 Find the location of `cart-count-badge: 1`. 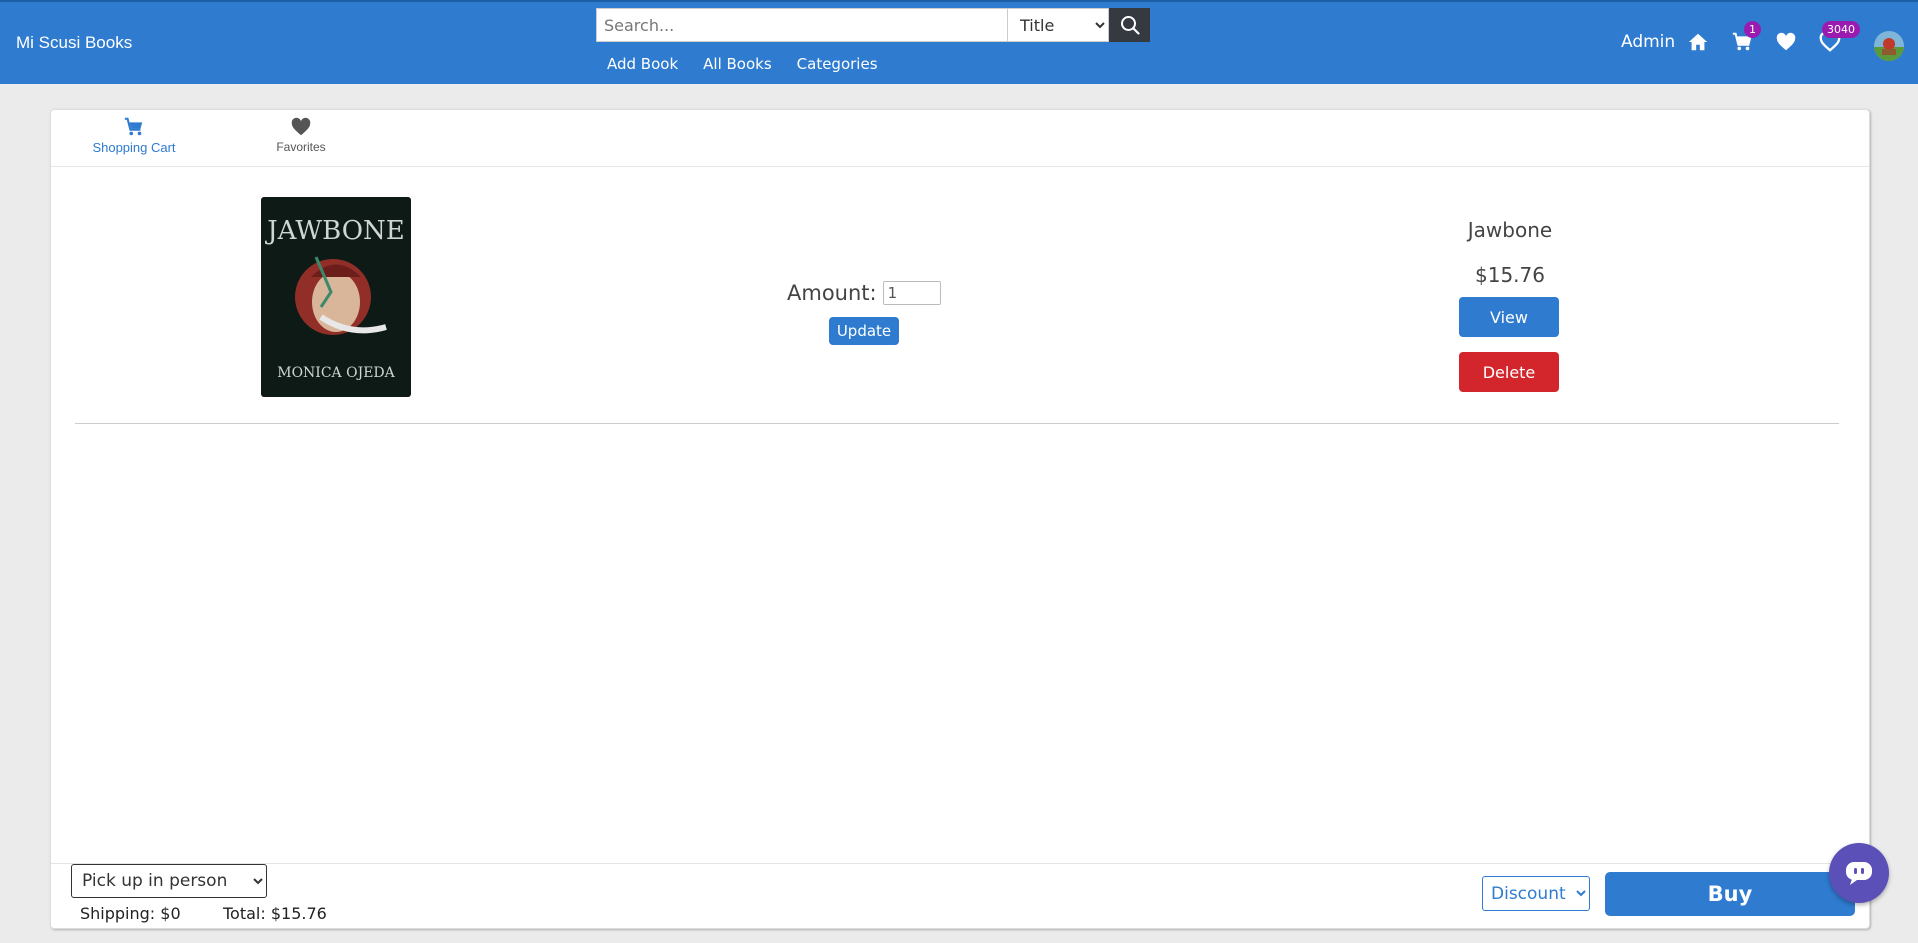

cart-count-badge: 1 is located at coordinates (1752, 29).